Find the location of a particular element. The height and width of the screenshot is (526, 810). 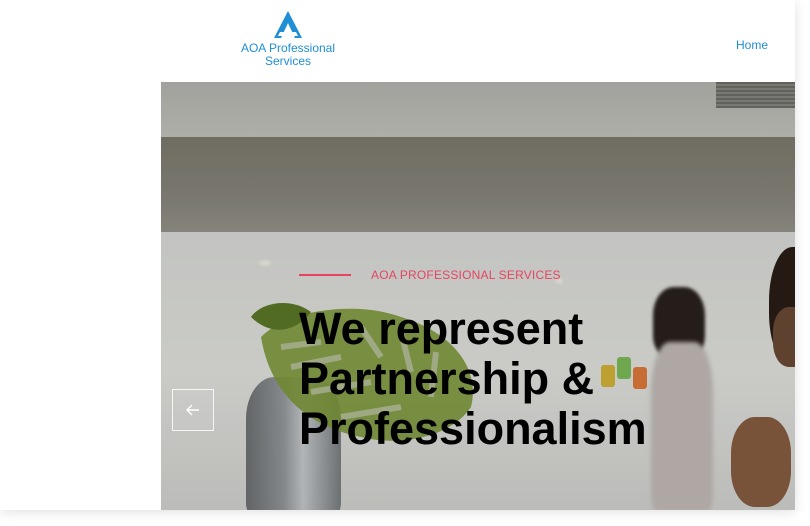

arrow-left-icon is located at coordinates (192, 410).